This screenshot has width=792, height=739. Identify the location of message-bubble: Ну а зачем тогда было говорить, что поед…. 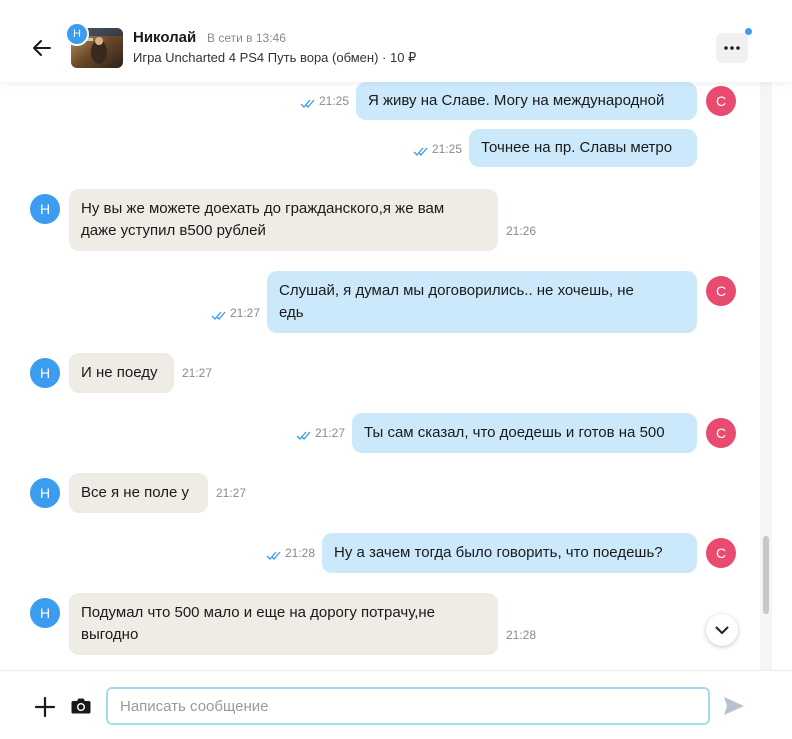
(509, 553).